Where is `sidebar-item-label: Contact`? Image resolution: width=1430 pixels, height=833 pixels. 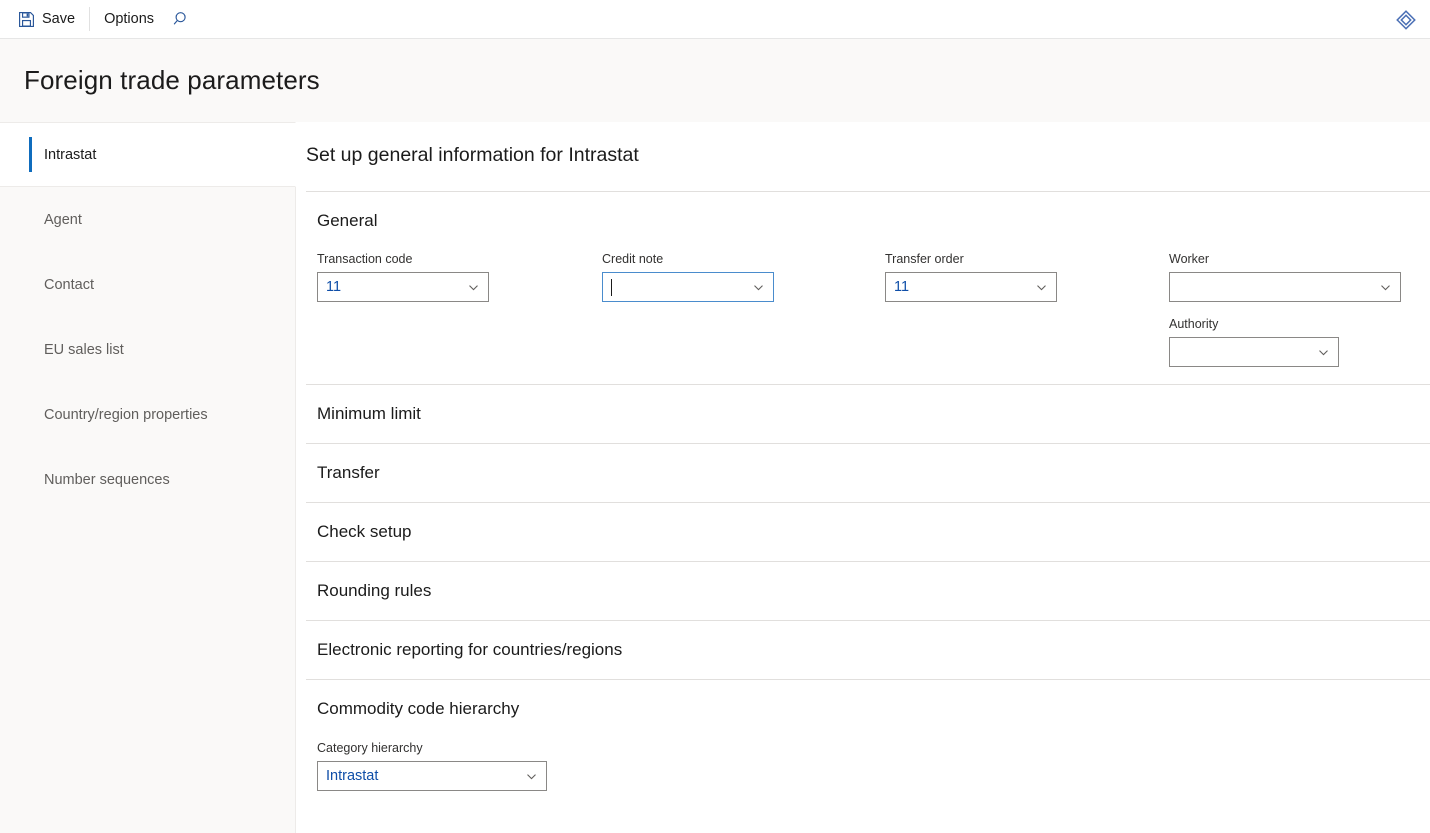
sidebar-item-label: Contact is located at coordinates (69, 284).